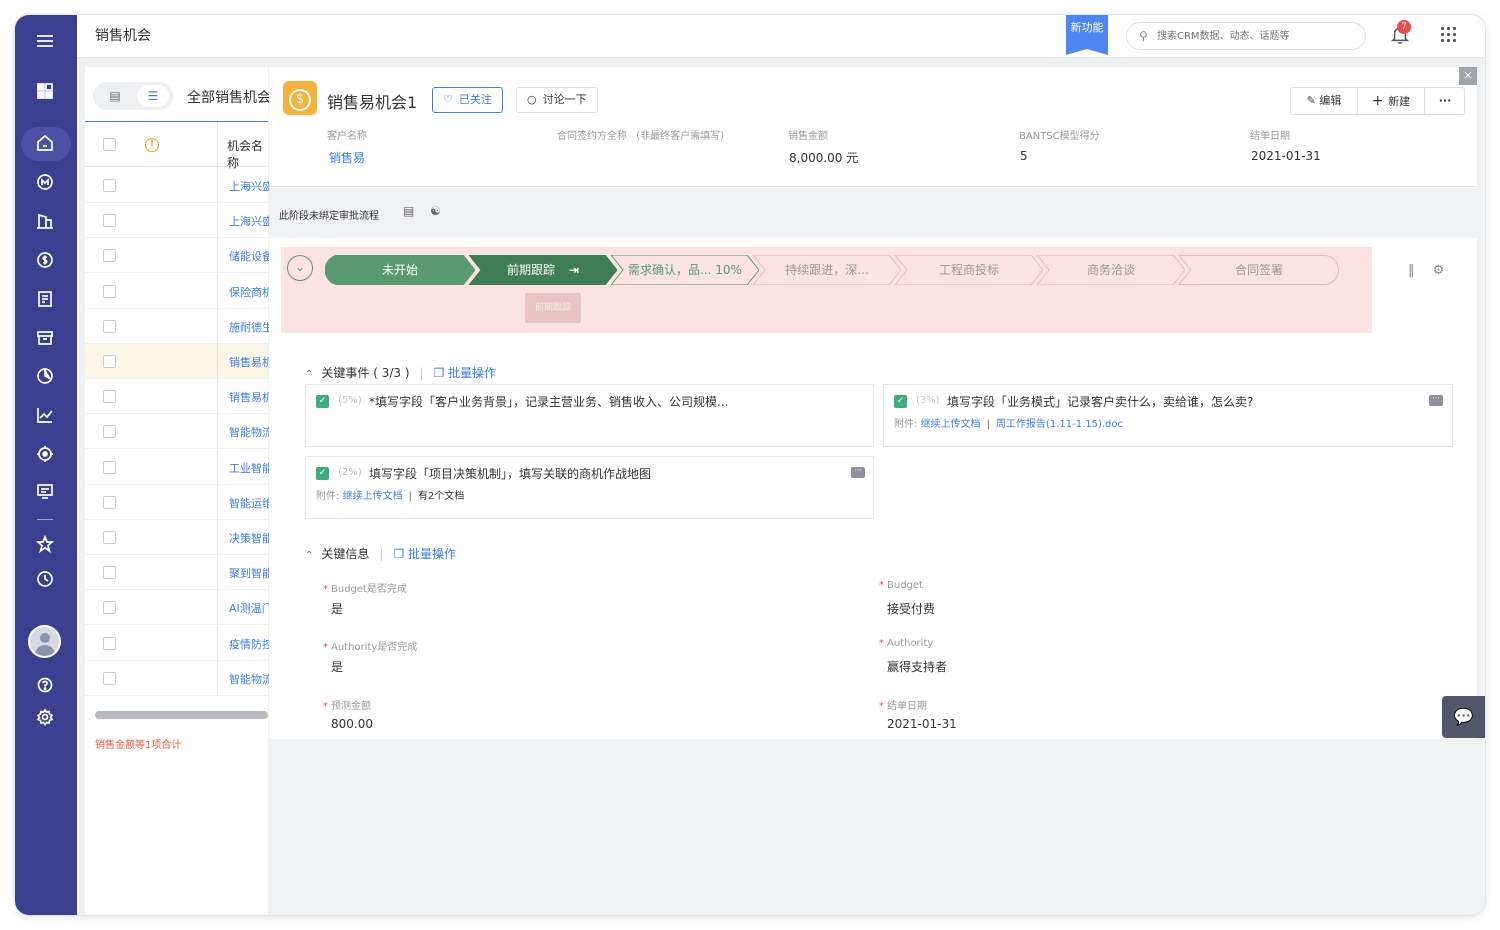  Describe the element at coordinates (45, 42) in the screenshot. I see `menu-icon` at that location.